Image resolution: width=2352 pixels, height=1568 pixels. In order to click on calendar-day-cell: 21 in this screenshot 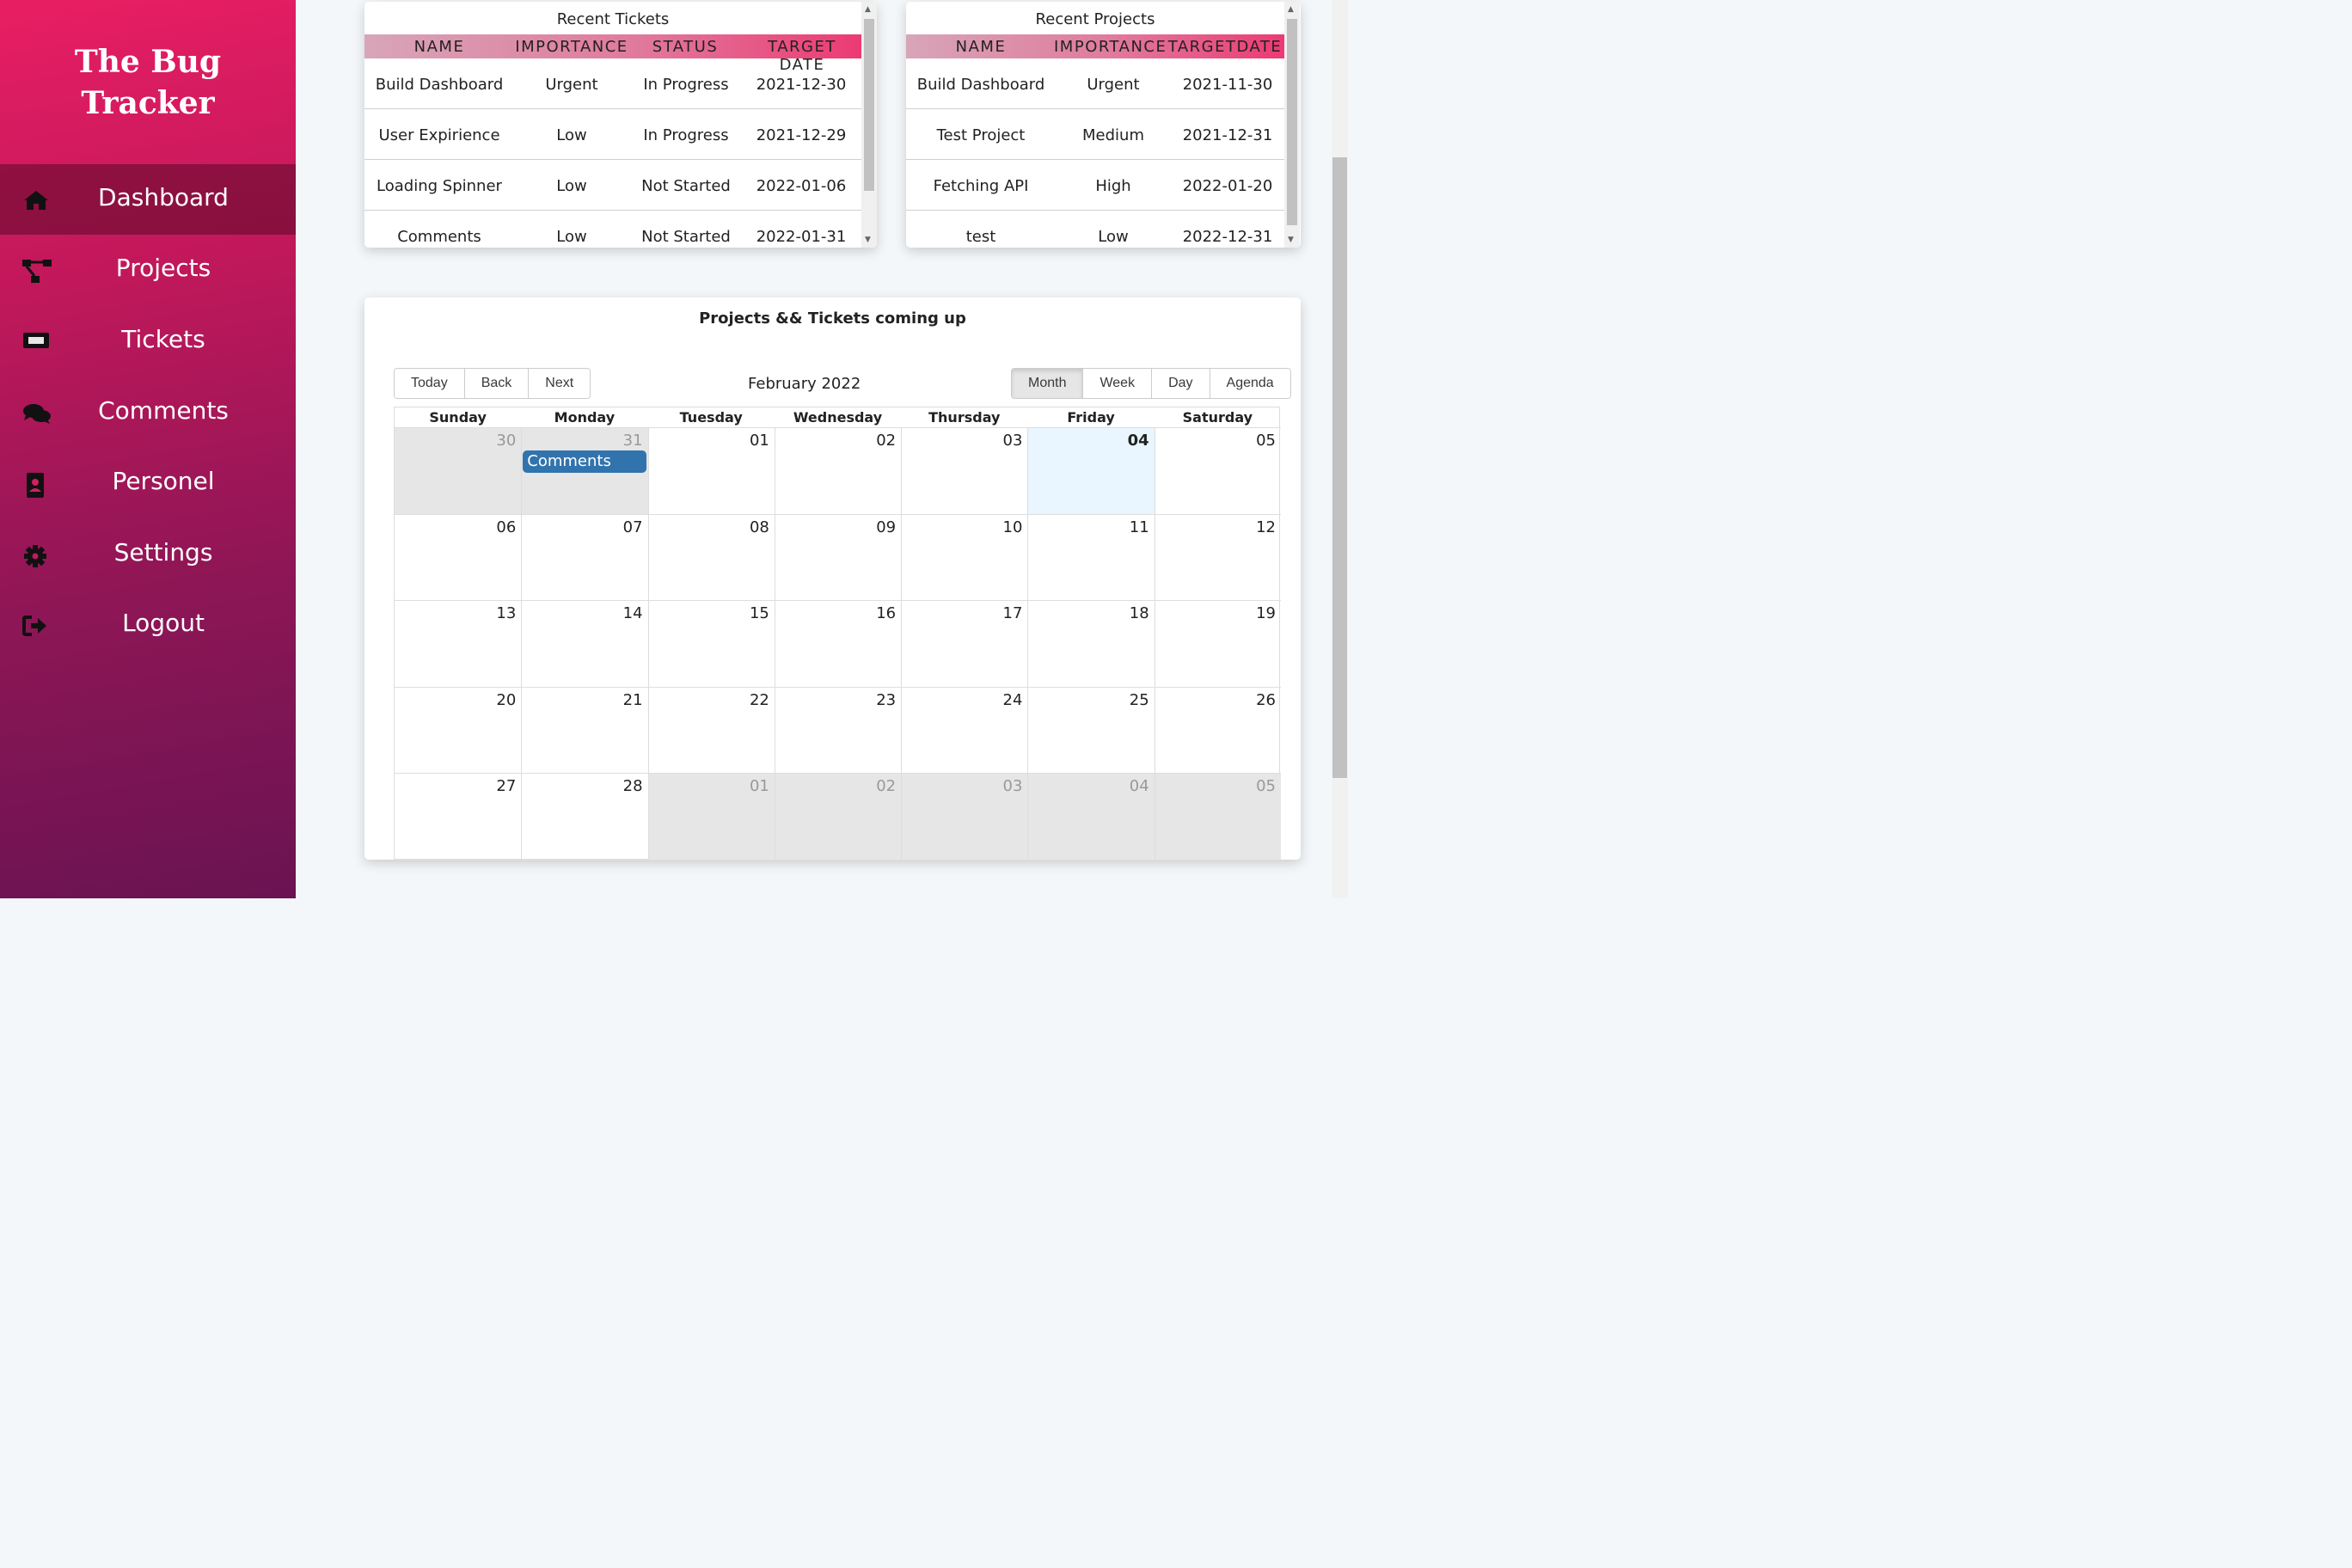, I will do `click(584, 731)`.